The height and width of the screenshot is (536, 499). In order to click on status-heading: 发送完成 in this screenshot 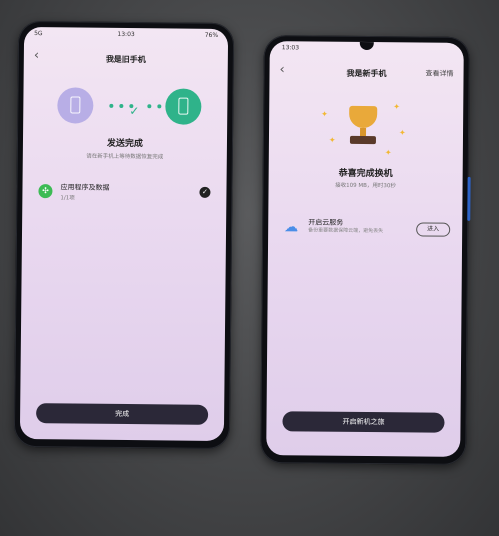, I will do `click(125, 144)`.